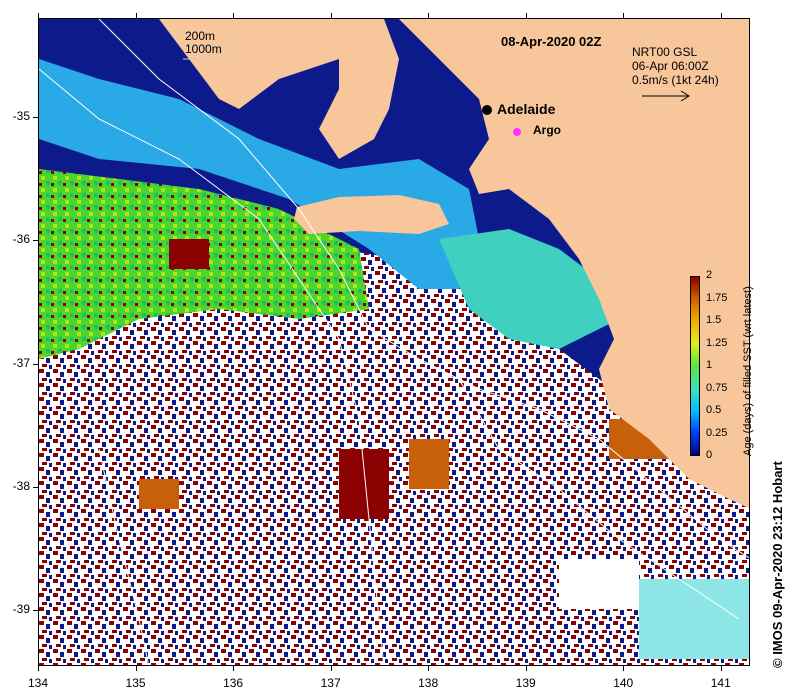 The image size is (791, 700). What do you see at coordinates (200, 36) in the screenshot?
I see `contour-label-200m: 200m` at bounding box center [200, 36].